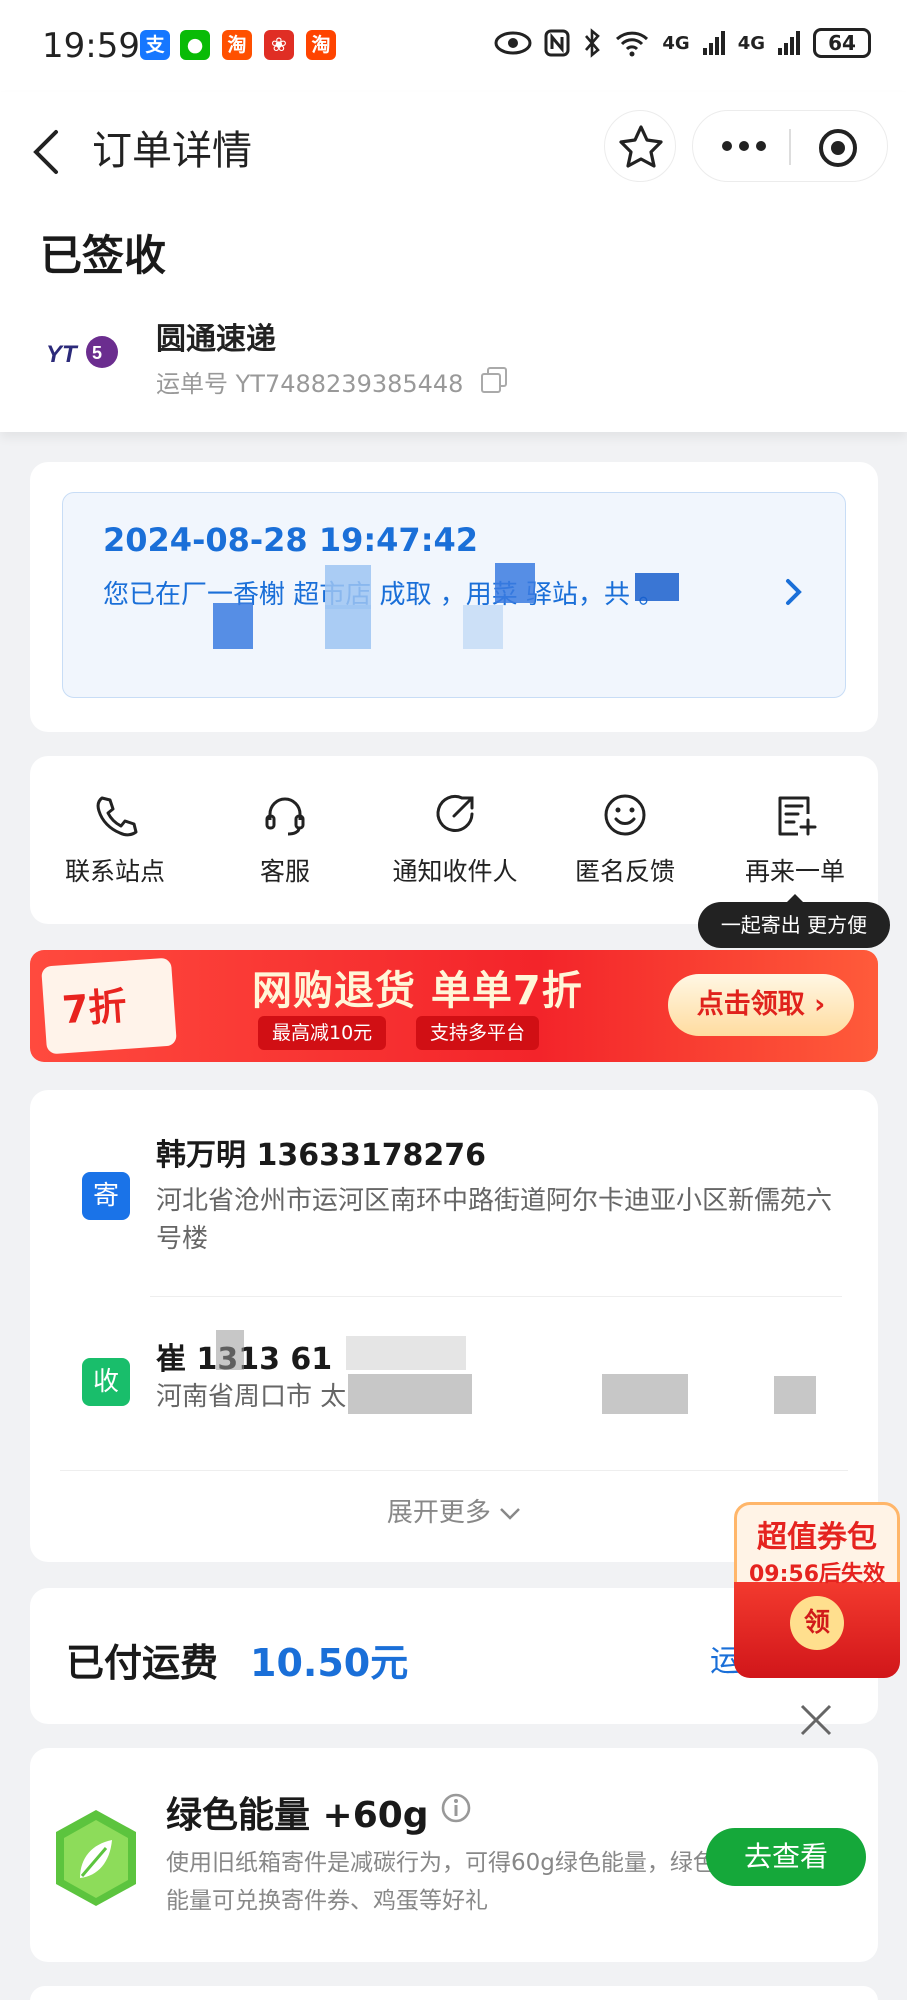 The image size is (907, 2000). What do you see at coordinates (454, 1993) in the screenshot?
I see `next-card-peek` at bounding box center [454, 1993].